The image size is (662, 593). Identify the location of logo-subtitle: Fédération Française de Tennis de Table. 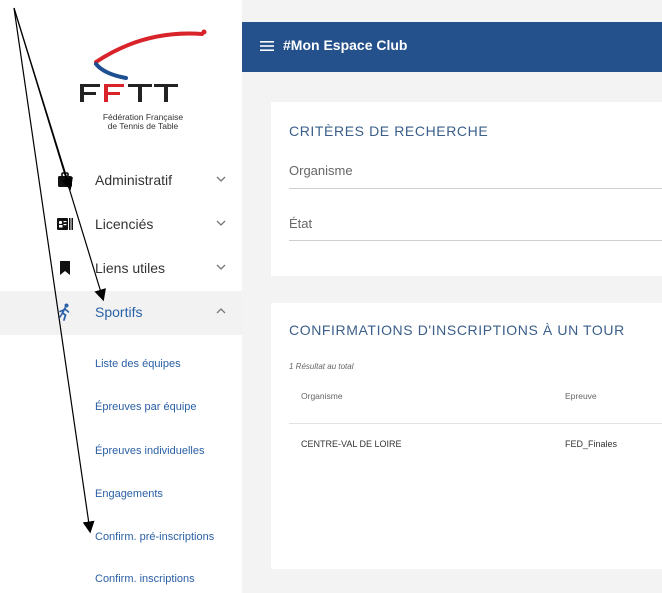
(143, 122).